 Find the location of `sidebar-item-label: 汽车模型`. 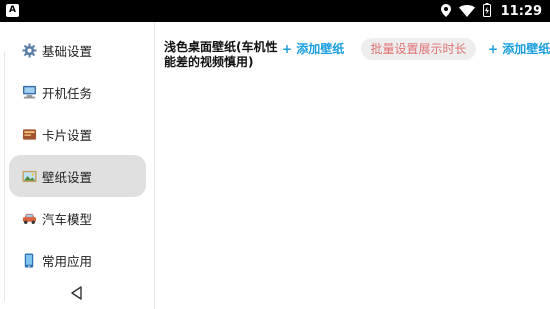

sidebar-item-label: 汽车模型 is located at coordinates (67, 219).